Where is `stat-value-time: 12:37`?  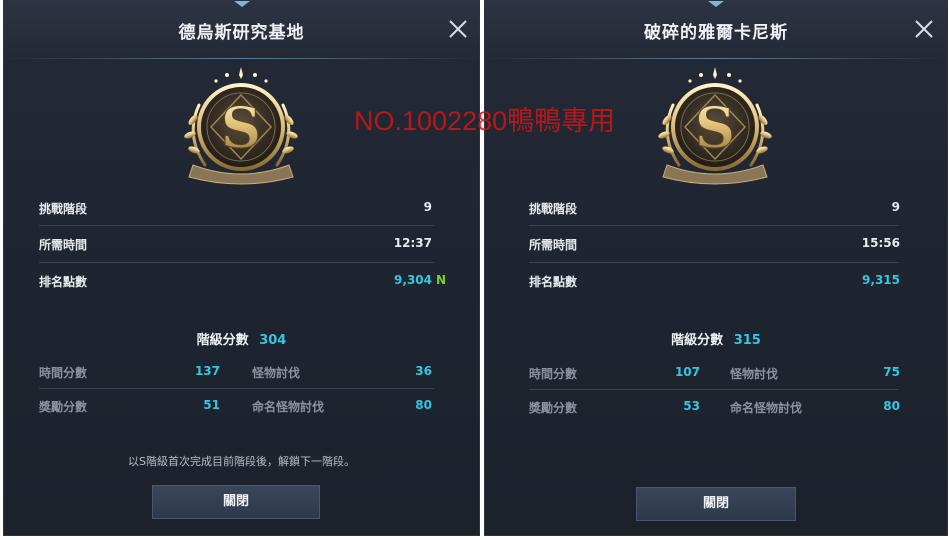
stat-value-time: 12:37 is located at coordinates (412, 243).